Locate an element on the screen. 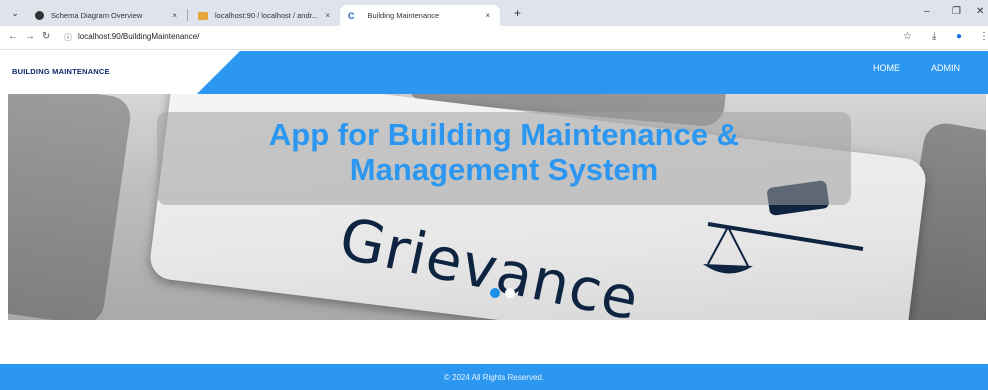 The width and height of the screenshot is (988, 390). phpmyadmin-icon is located at coordinates (203, 15).